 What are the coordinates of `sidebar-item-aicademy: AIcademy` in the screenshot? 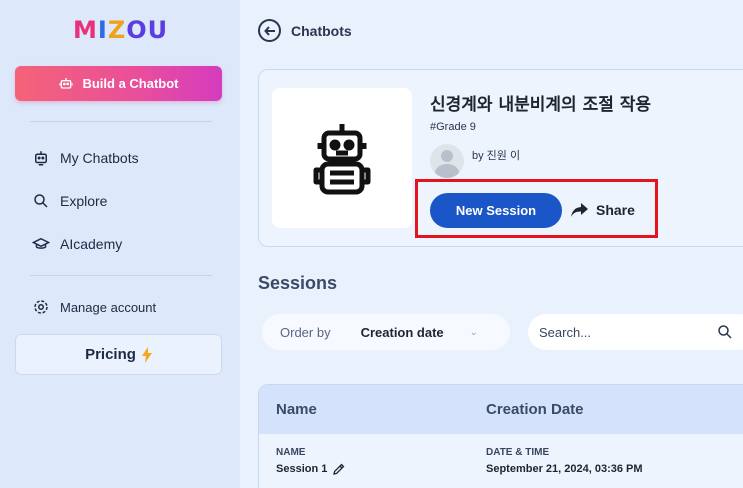 It's located at (77, 244).